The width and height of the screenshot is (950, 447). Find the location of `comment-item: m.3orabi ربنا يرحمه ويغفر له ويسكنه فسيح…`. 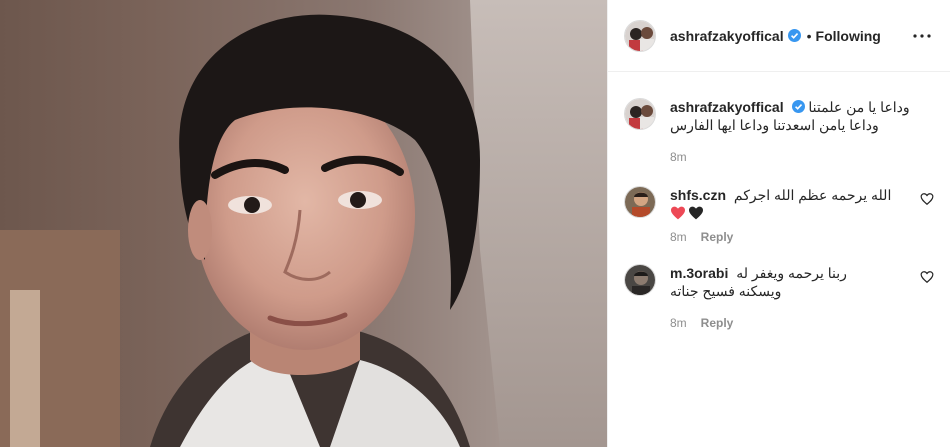

comment-item: m.3orabi ربنا يرحمه ويغفر له ويسكنه فسيح… is located at coordinates (779, 297).